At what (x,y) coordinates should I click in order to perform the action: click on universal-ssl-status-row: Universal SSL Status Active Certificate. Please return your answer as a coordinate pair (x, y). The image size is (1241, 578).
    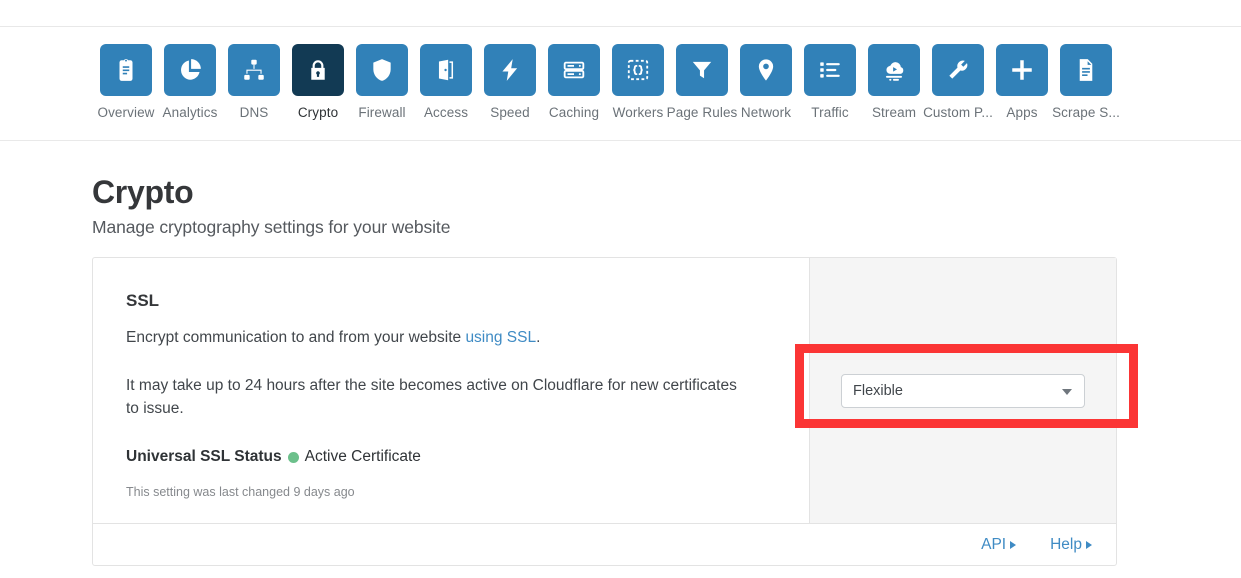
    Looking at the image, I should click on (451, 457).